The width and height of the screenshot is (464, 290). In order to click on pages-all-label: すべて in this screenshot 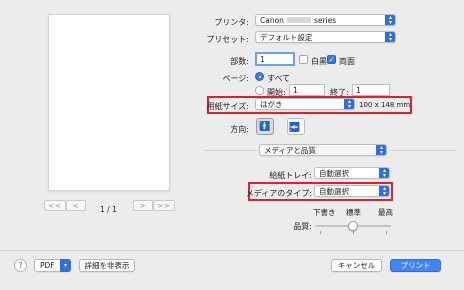, I will do `click(279, 78)`.